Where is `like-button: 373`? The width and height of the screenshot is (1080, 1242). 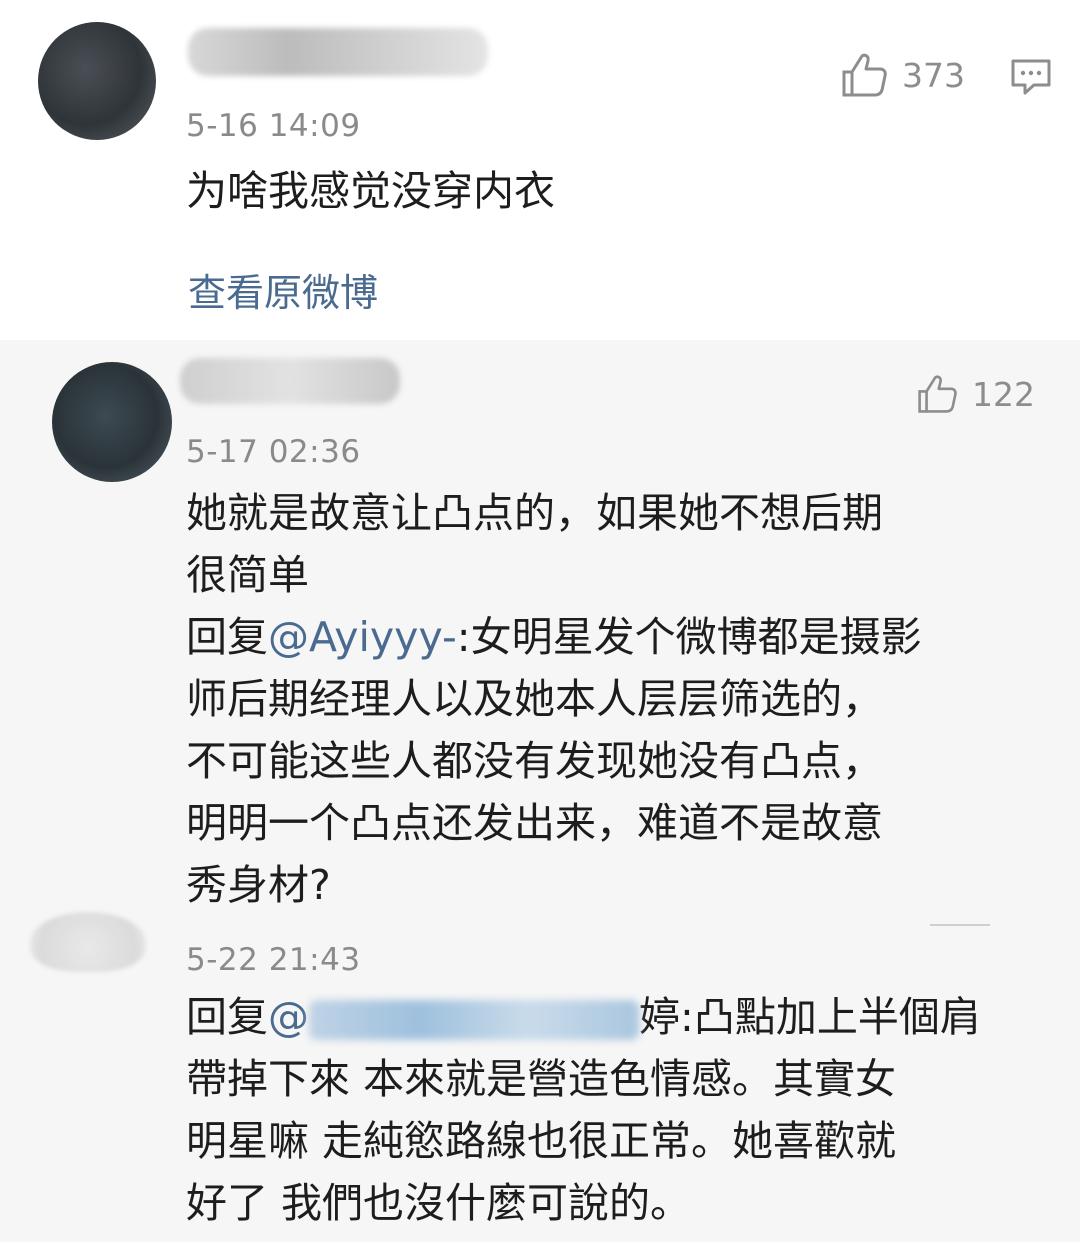 like-button: 373 is located at coordinates (902, 75).